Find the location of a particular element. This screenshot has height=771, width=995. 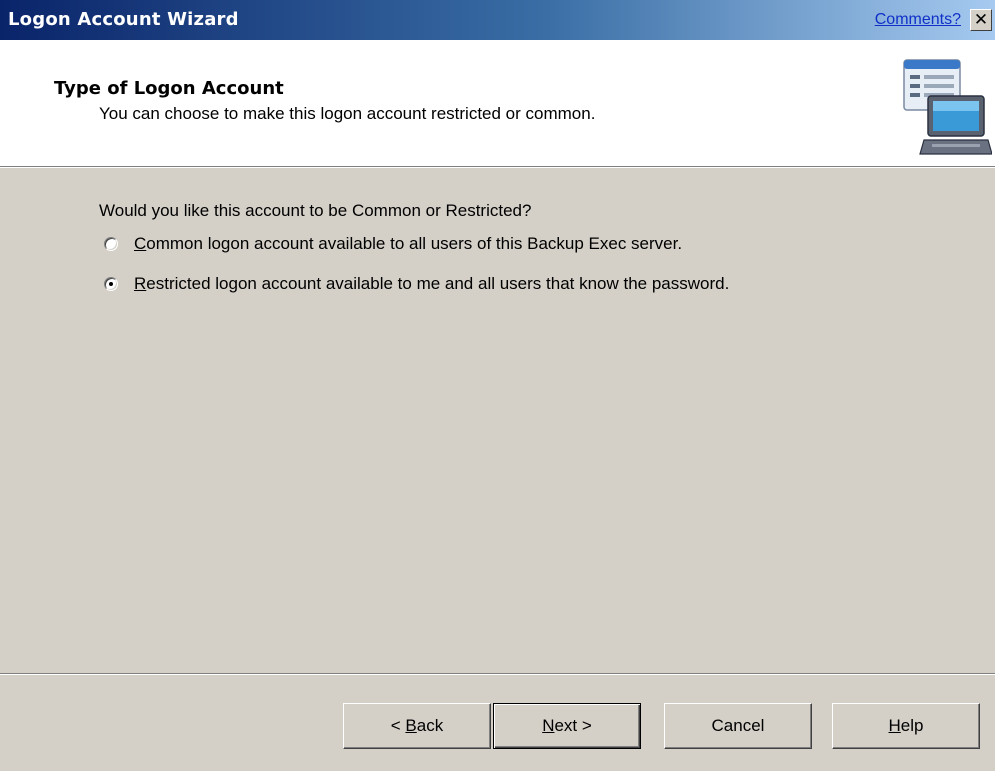

computer-wizard-icon is located at coordinates (947, 107).